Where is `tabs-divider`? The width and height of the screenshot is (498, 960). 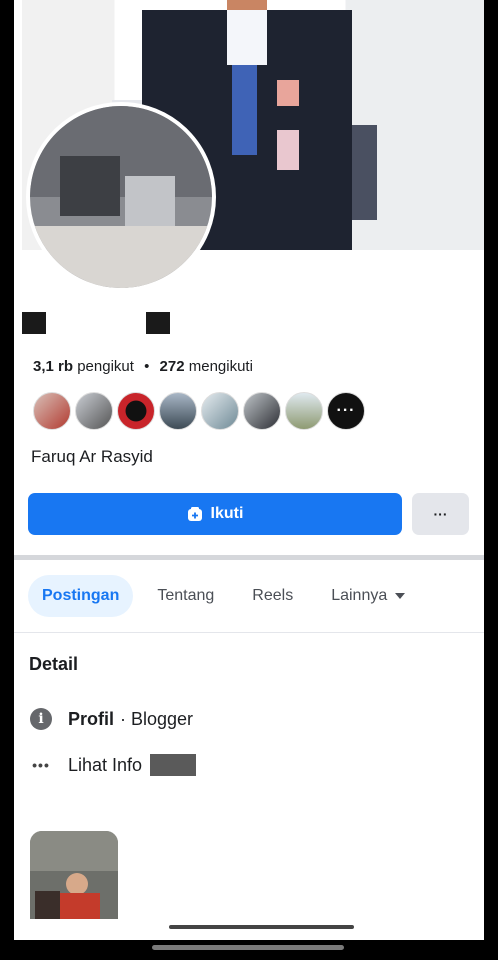
tabs-divider is located at coordinates (249, 632).